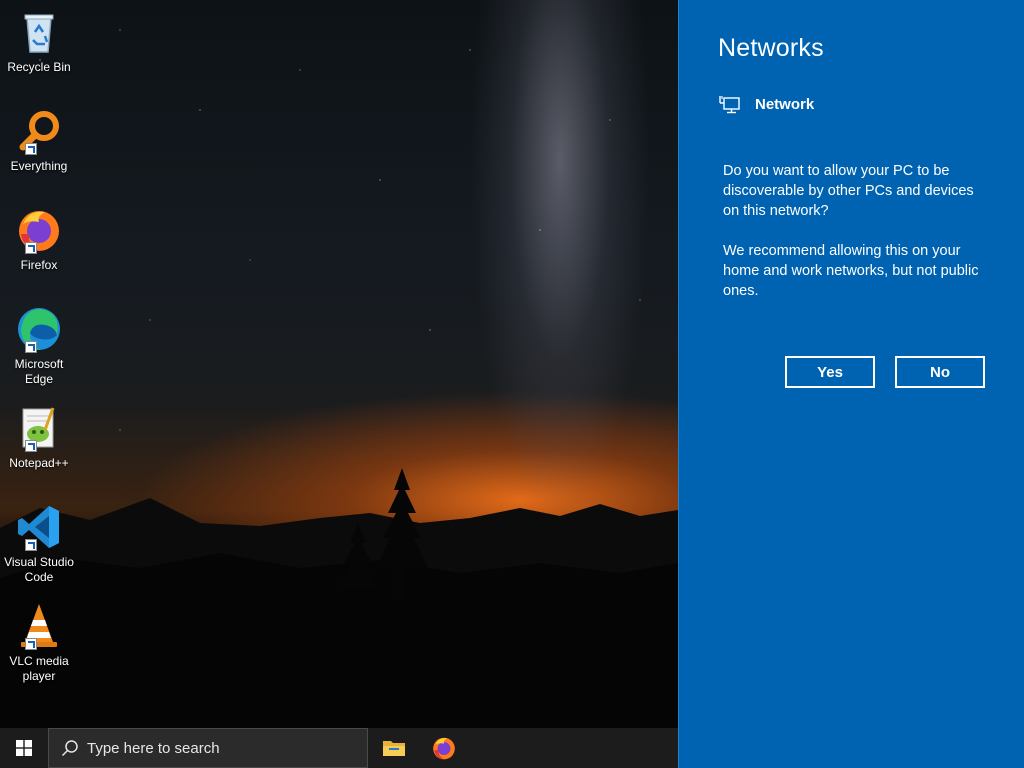 The image size is (1024, 768). I want to click on taskbar-file-explorer, so click(394, 748).